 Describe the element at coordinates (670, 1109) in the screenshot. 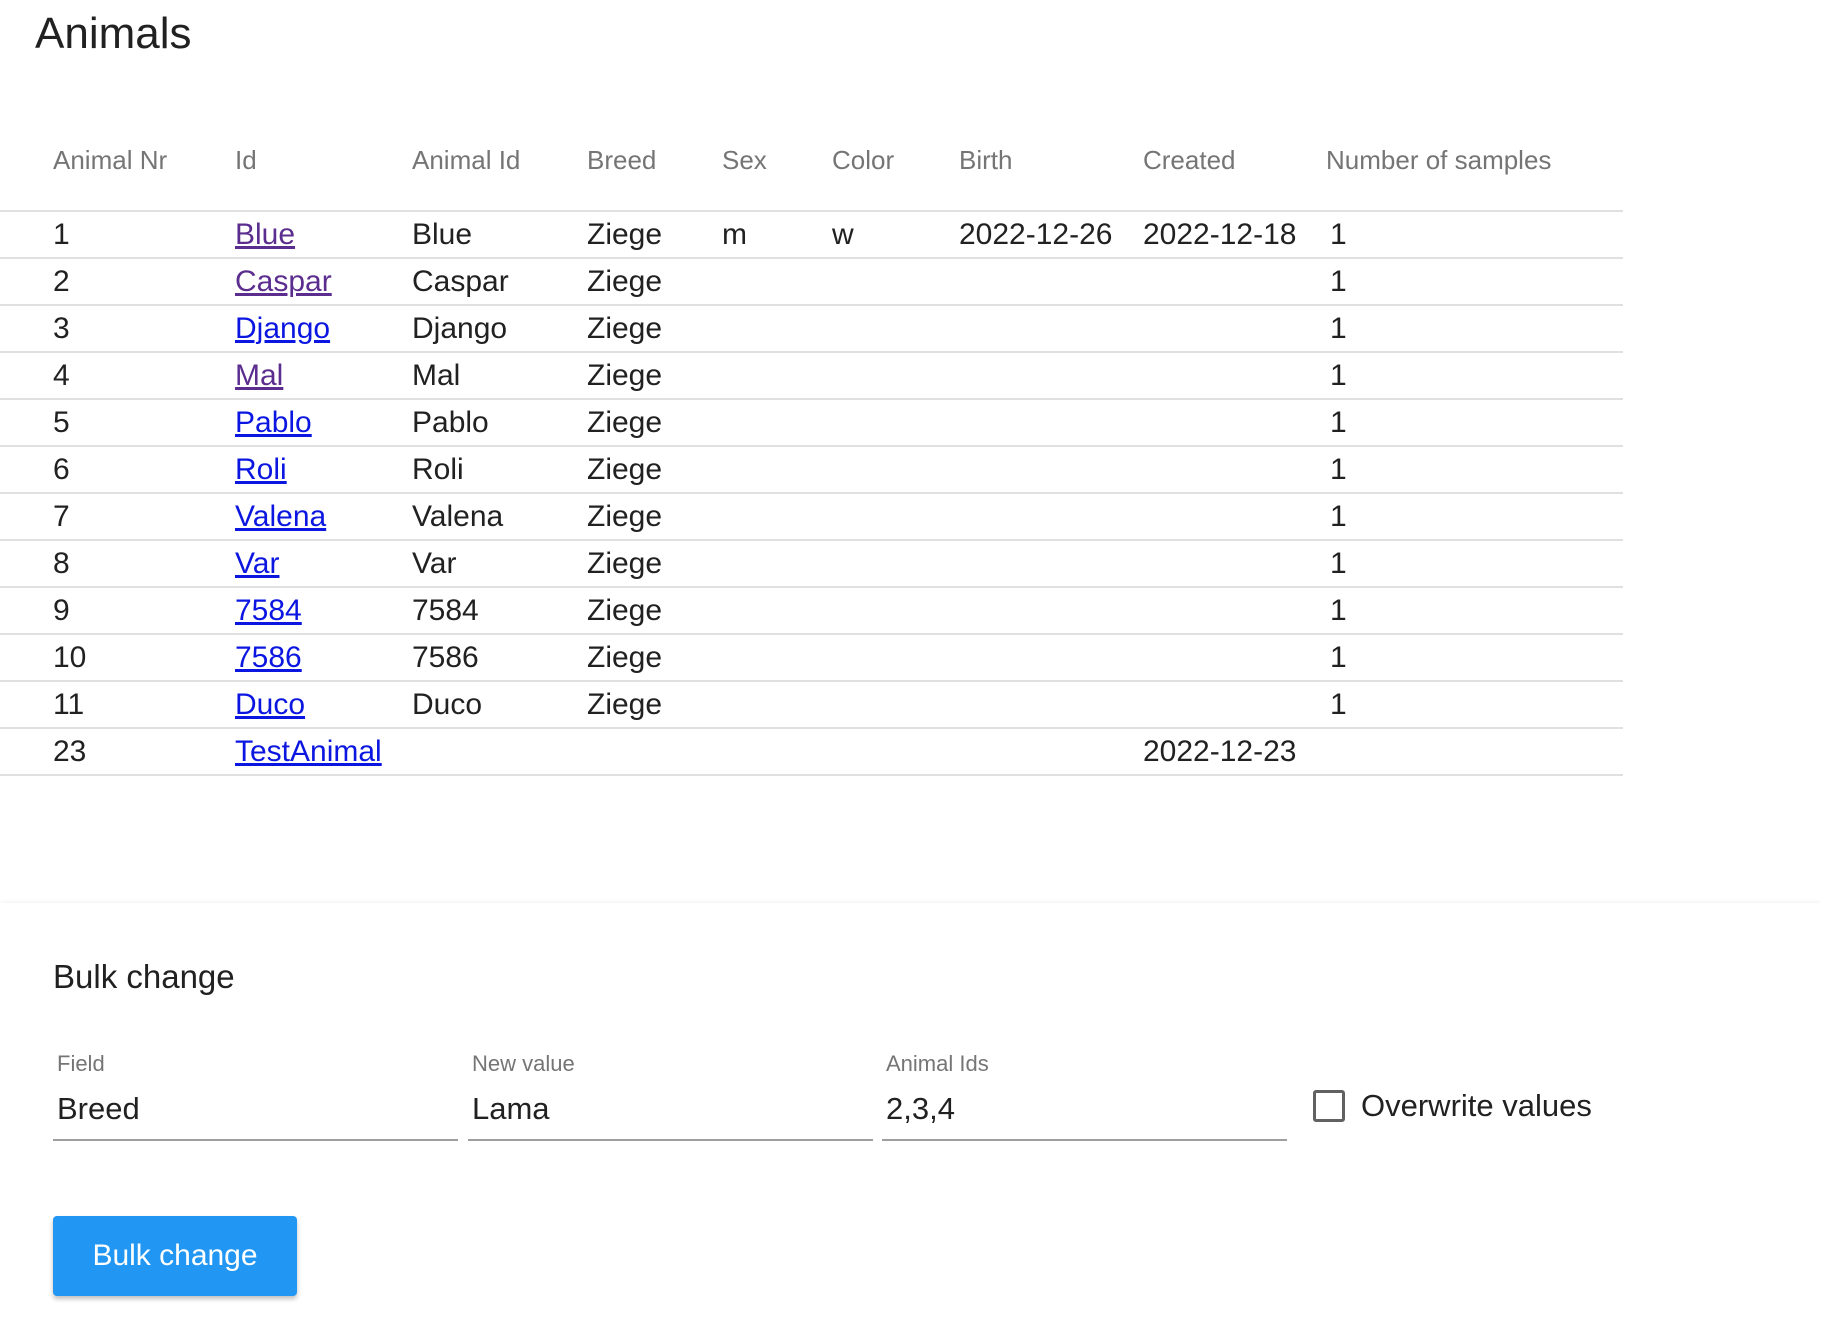

I see `new-value-input` at that location.